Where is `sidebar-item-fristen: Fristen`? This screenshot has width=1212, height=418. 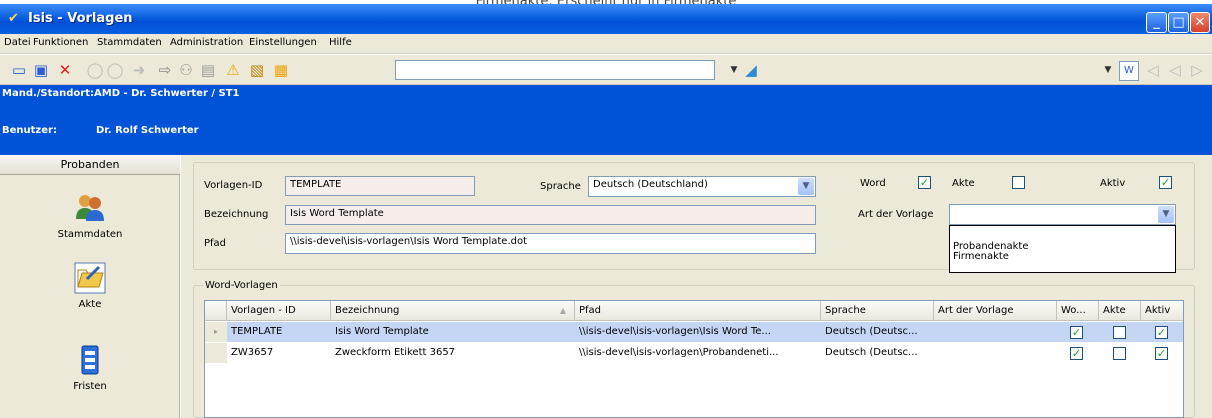 sidebar-item-fristen: Fristen is located at coordinates (90, 367).